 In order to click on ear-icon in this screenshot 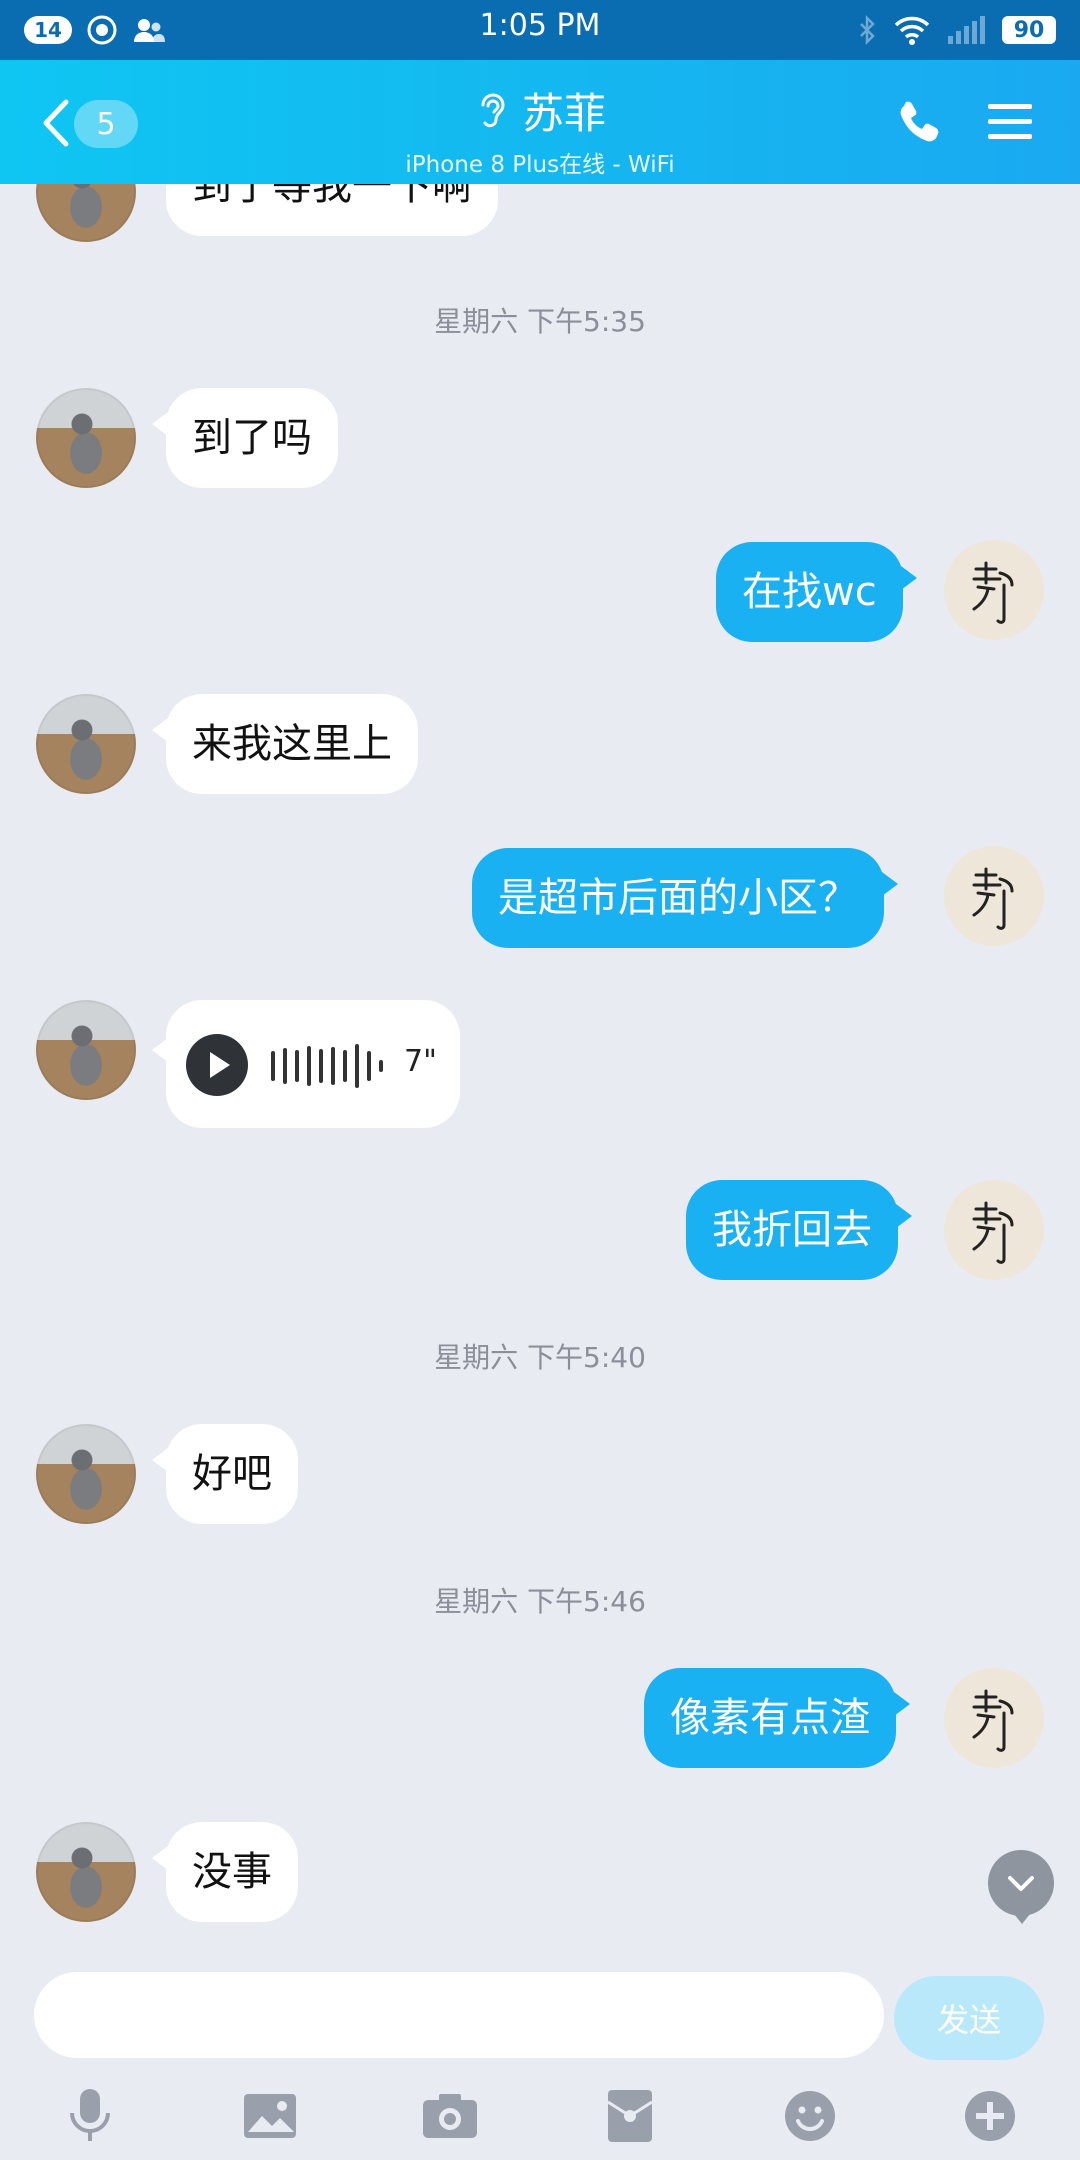, I will do `click(491, 111)`.